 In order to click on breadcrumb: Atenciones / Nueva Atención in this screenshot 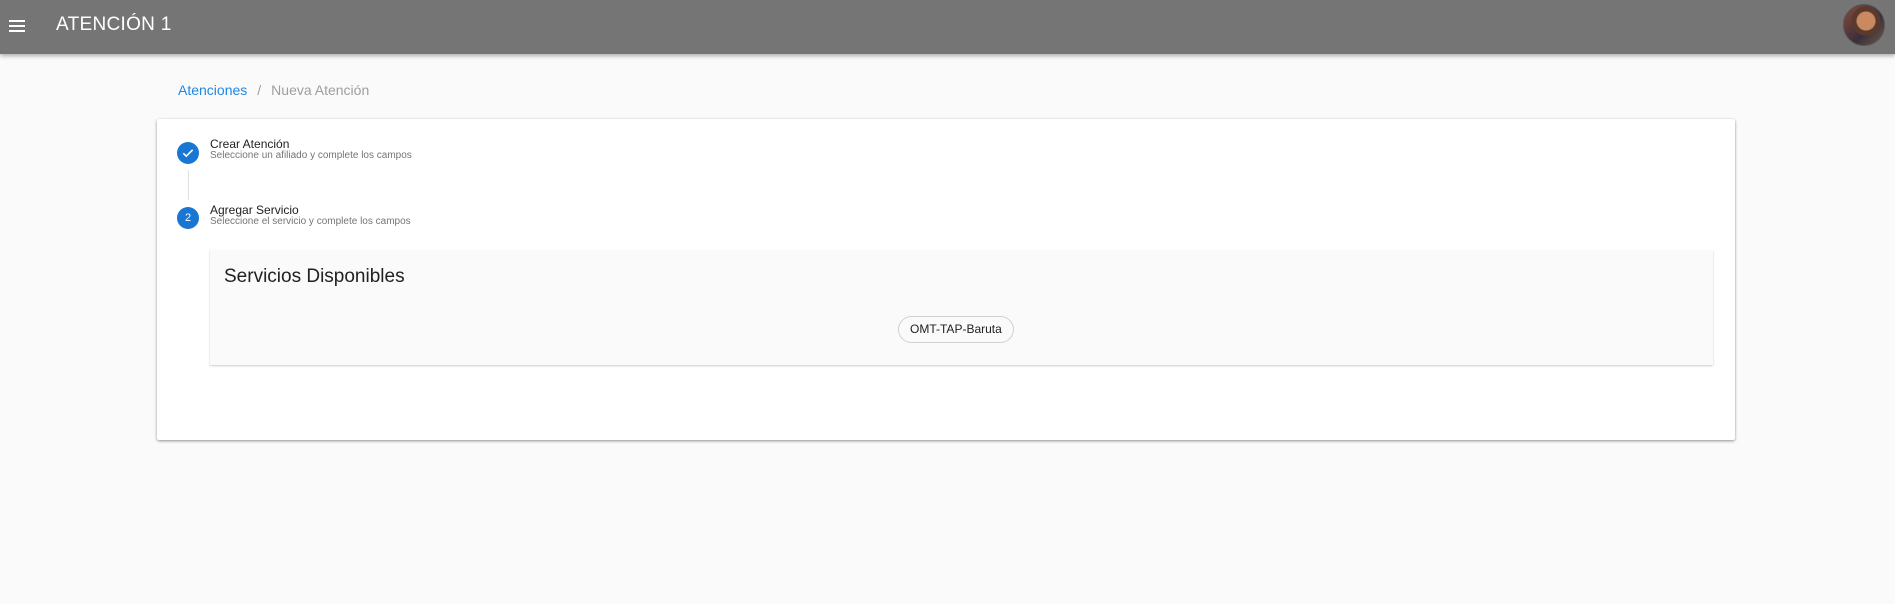, I will do `click(273, 90)`.